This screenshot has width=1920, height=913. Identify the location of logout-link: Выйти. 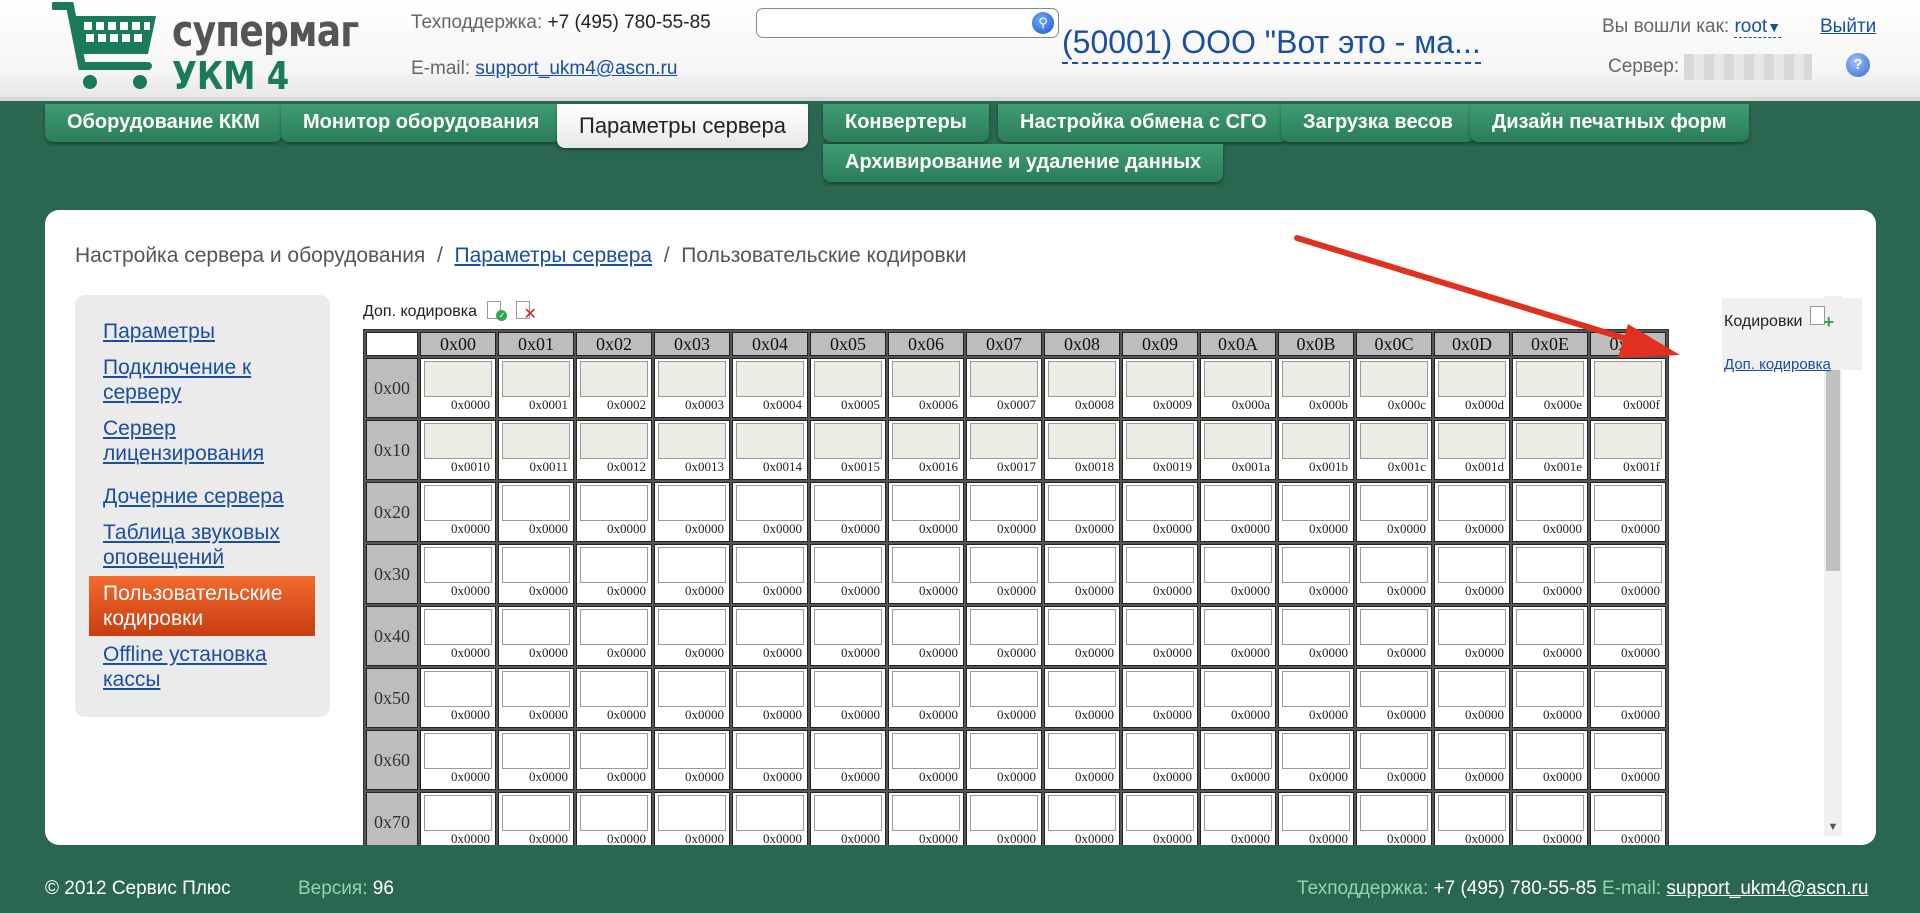
(1848, 27).